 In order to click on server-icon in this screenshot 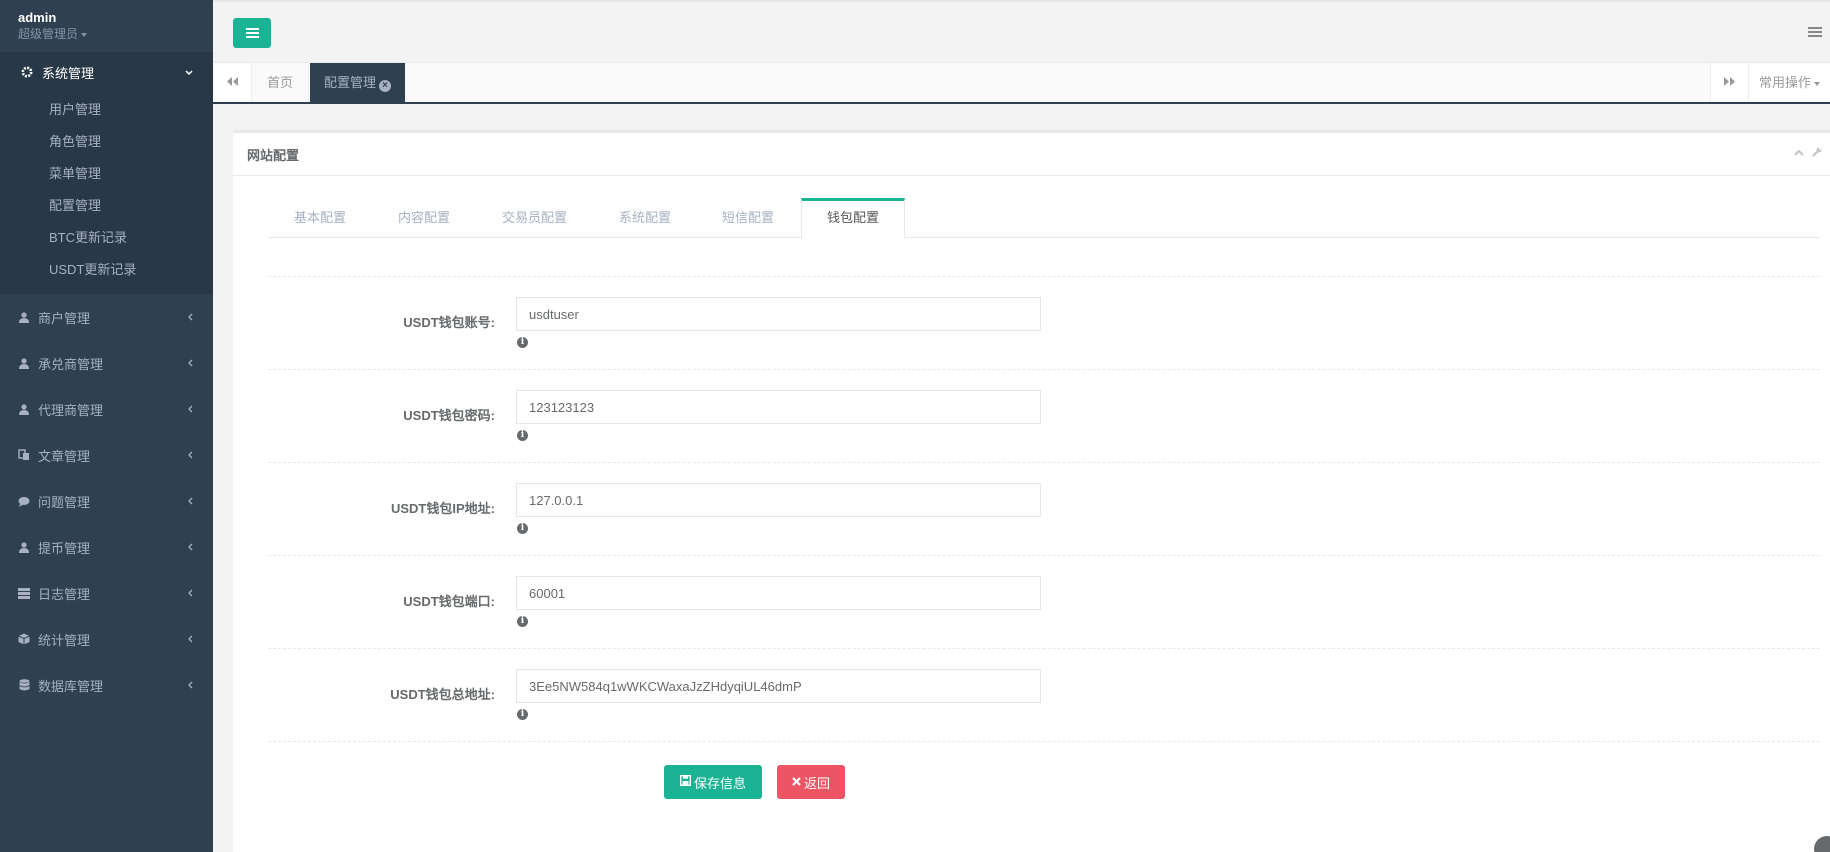, I will do `click(24, 593)`.